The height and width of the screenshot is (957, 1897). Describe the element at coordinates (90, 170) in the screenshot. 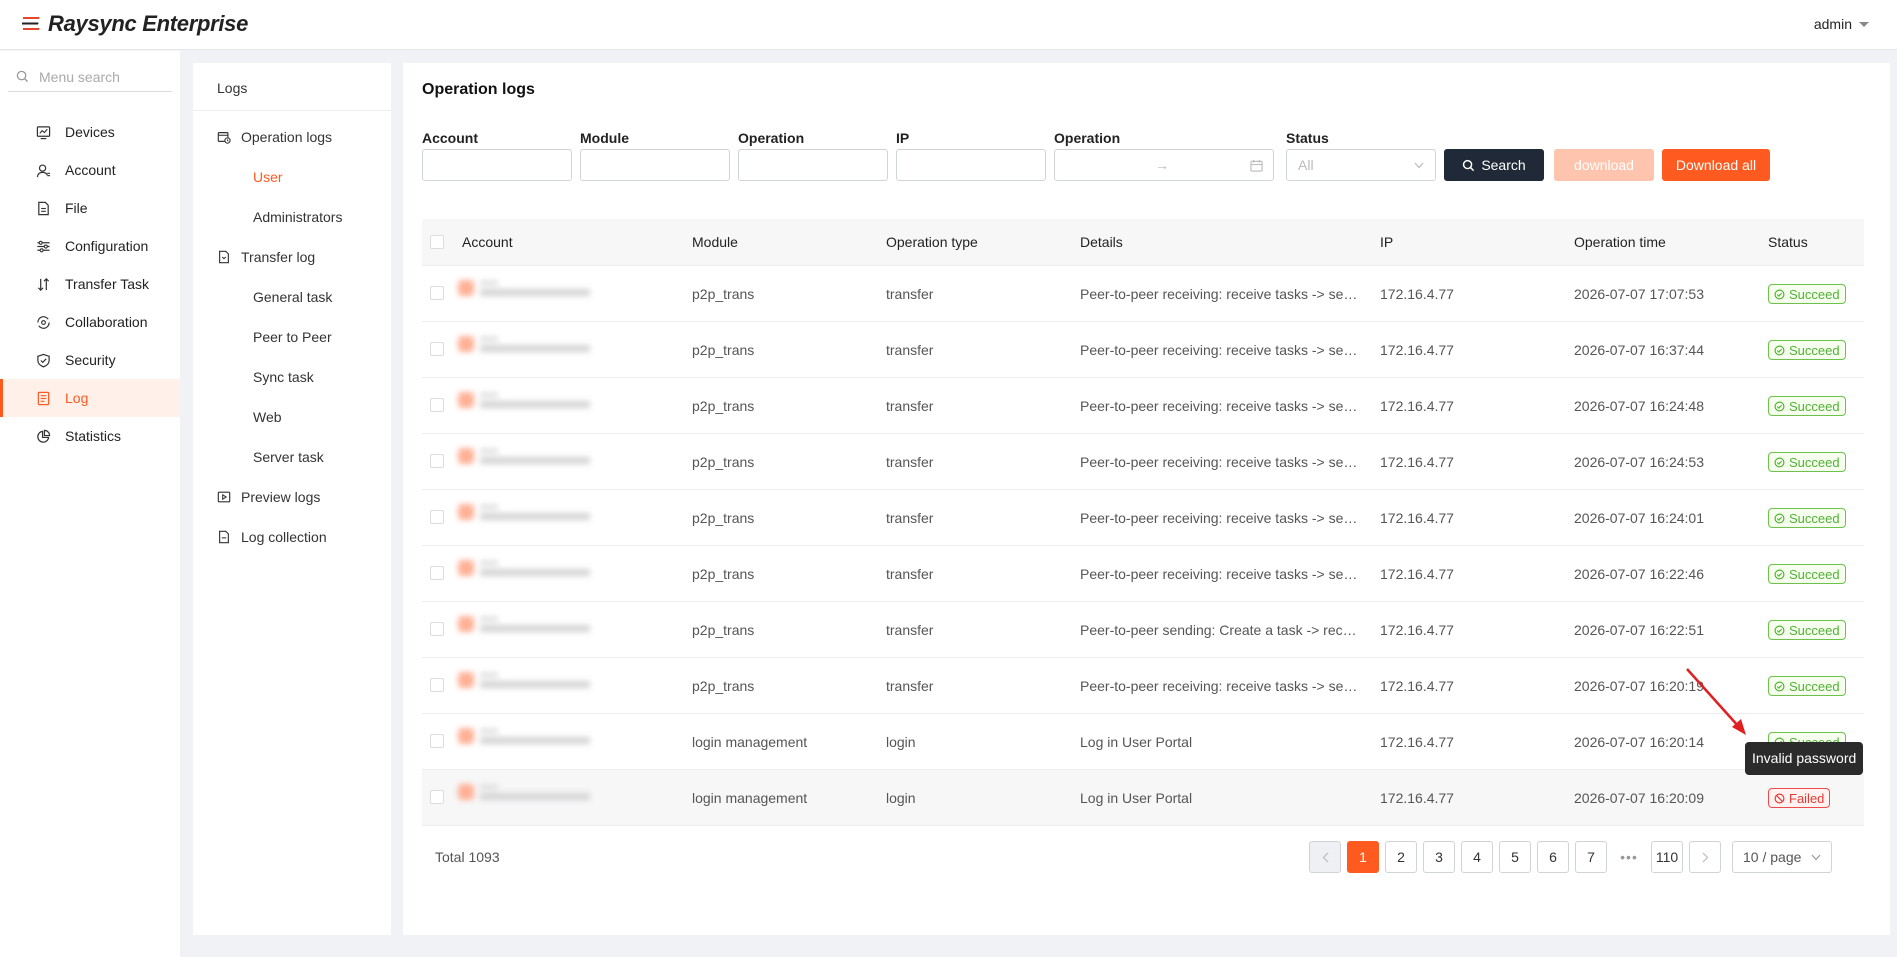

I see `nav-item-account: Account` at that location.